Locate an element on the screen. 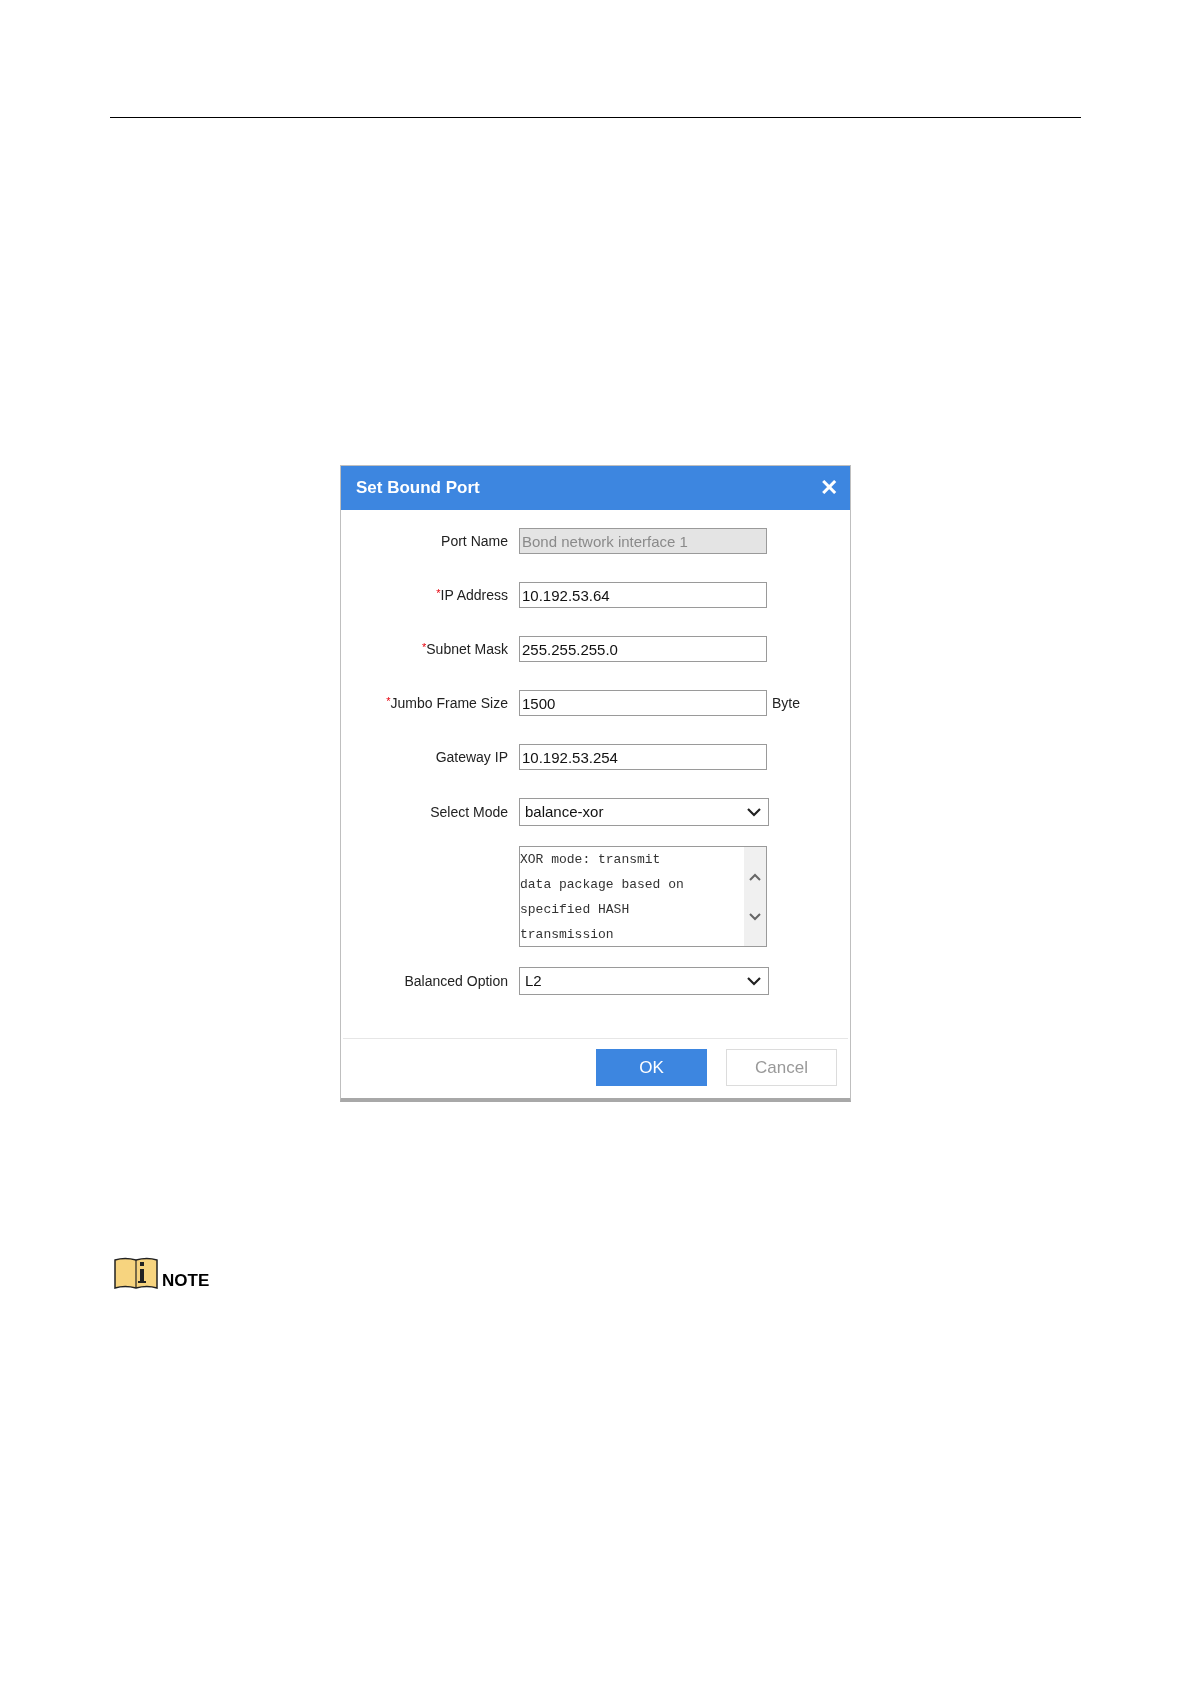  dropdown: L2 is located at coordinates (644, 981).